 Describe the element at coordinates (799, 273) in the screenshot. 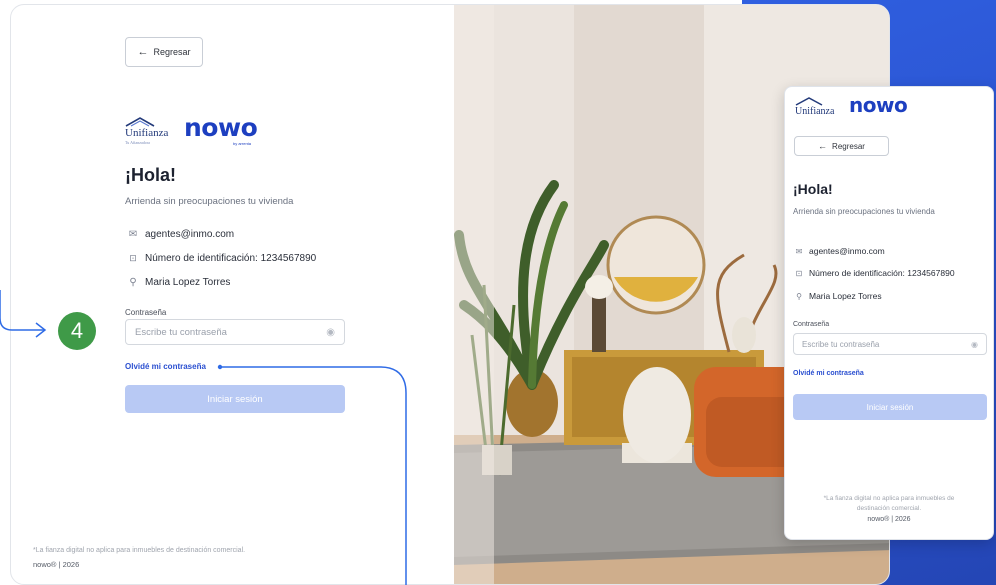

I see `id-card-icon: ⊡` at that location.